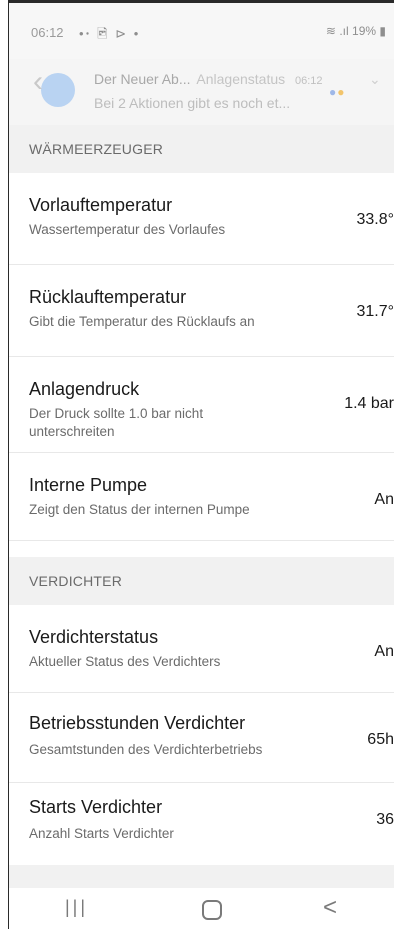  Describe the element at coordinates (146, 749) in the screenshot. I see `row-subtitle: Gesamtstunden des Verdichterbetriebs` at that location.